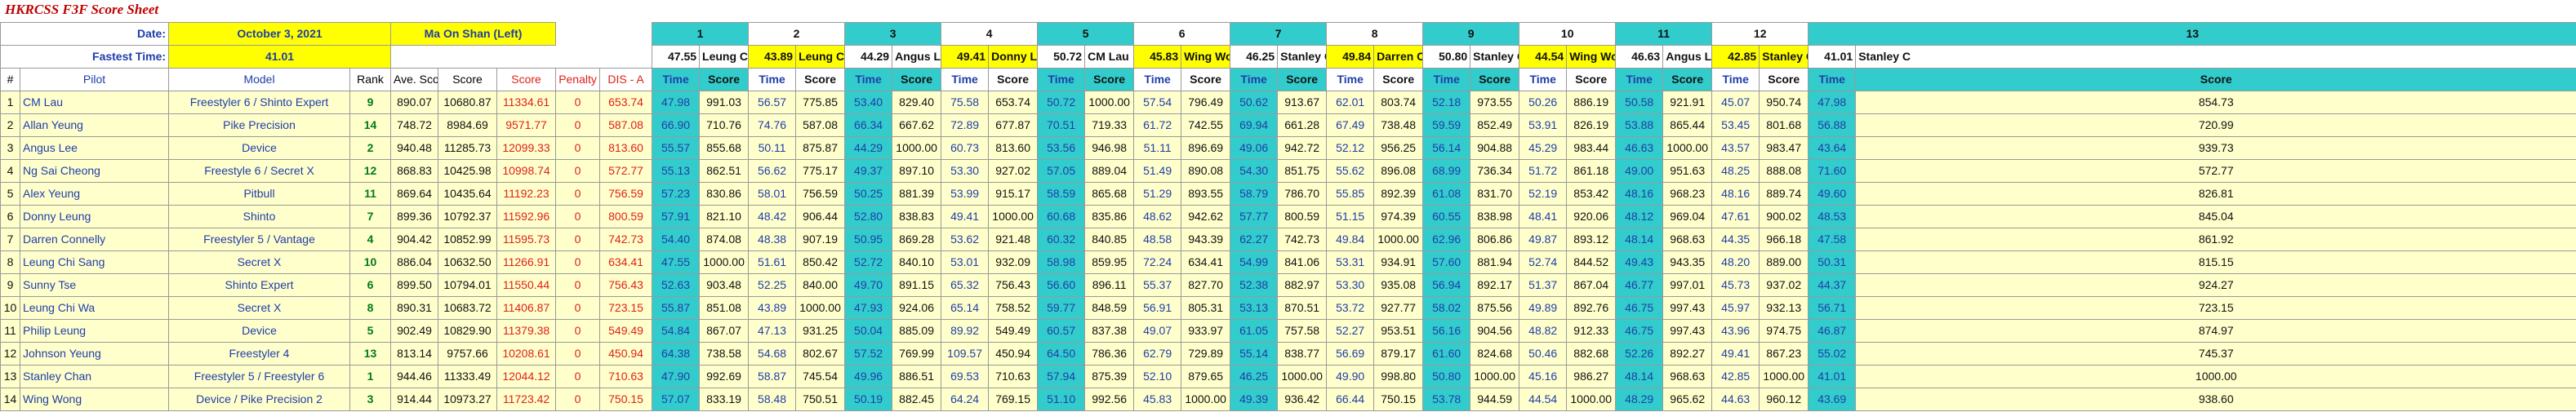 This screenshot has width=2576, height=412. I want to click on round-time: 56.60, so click(1062, 285).